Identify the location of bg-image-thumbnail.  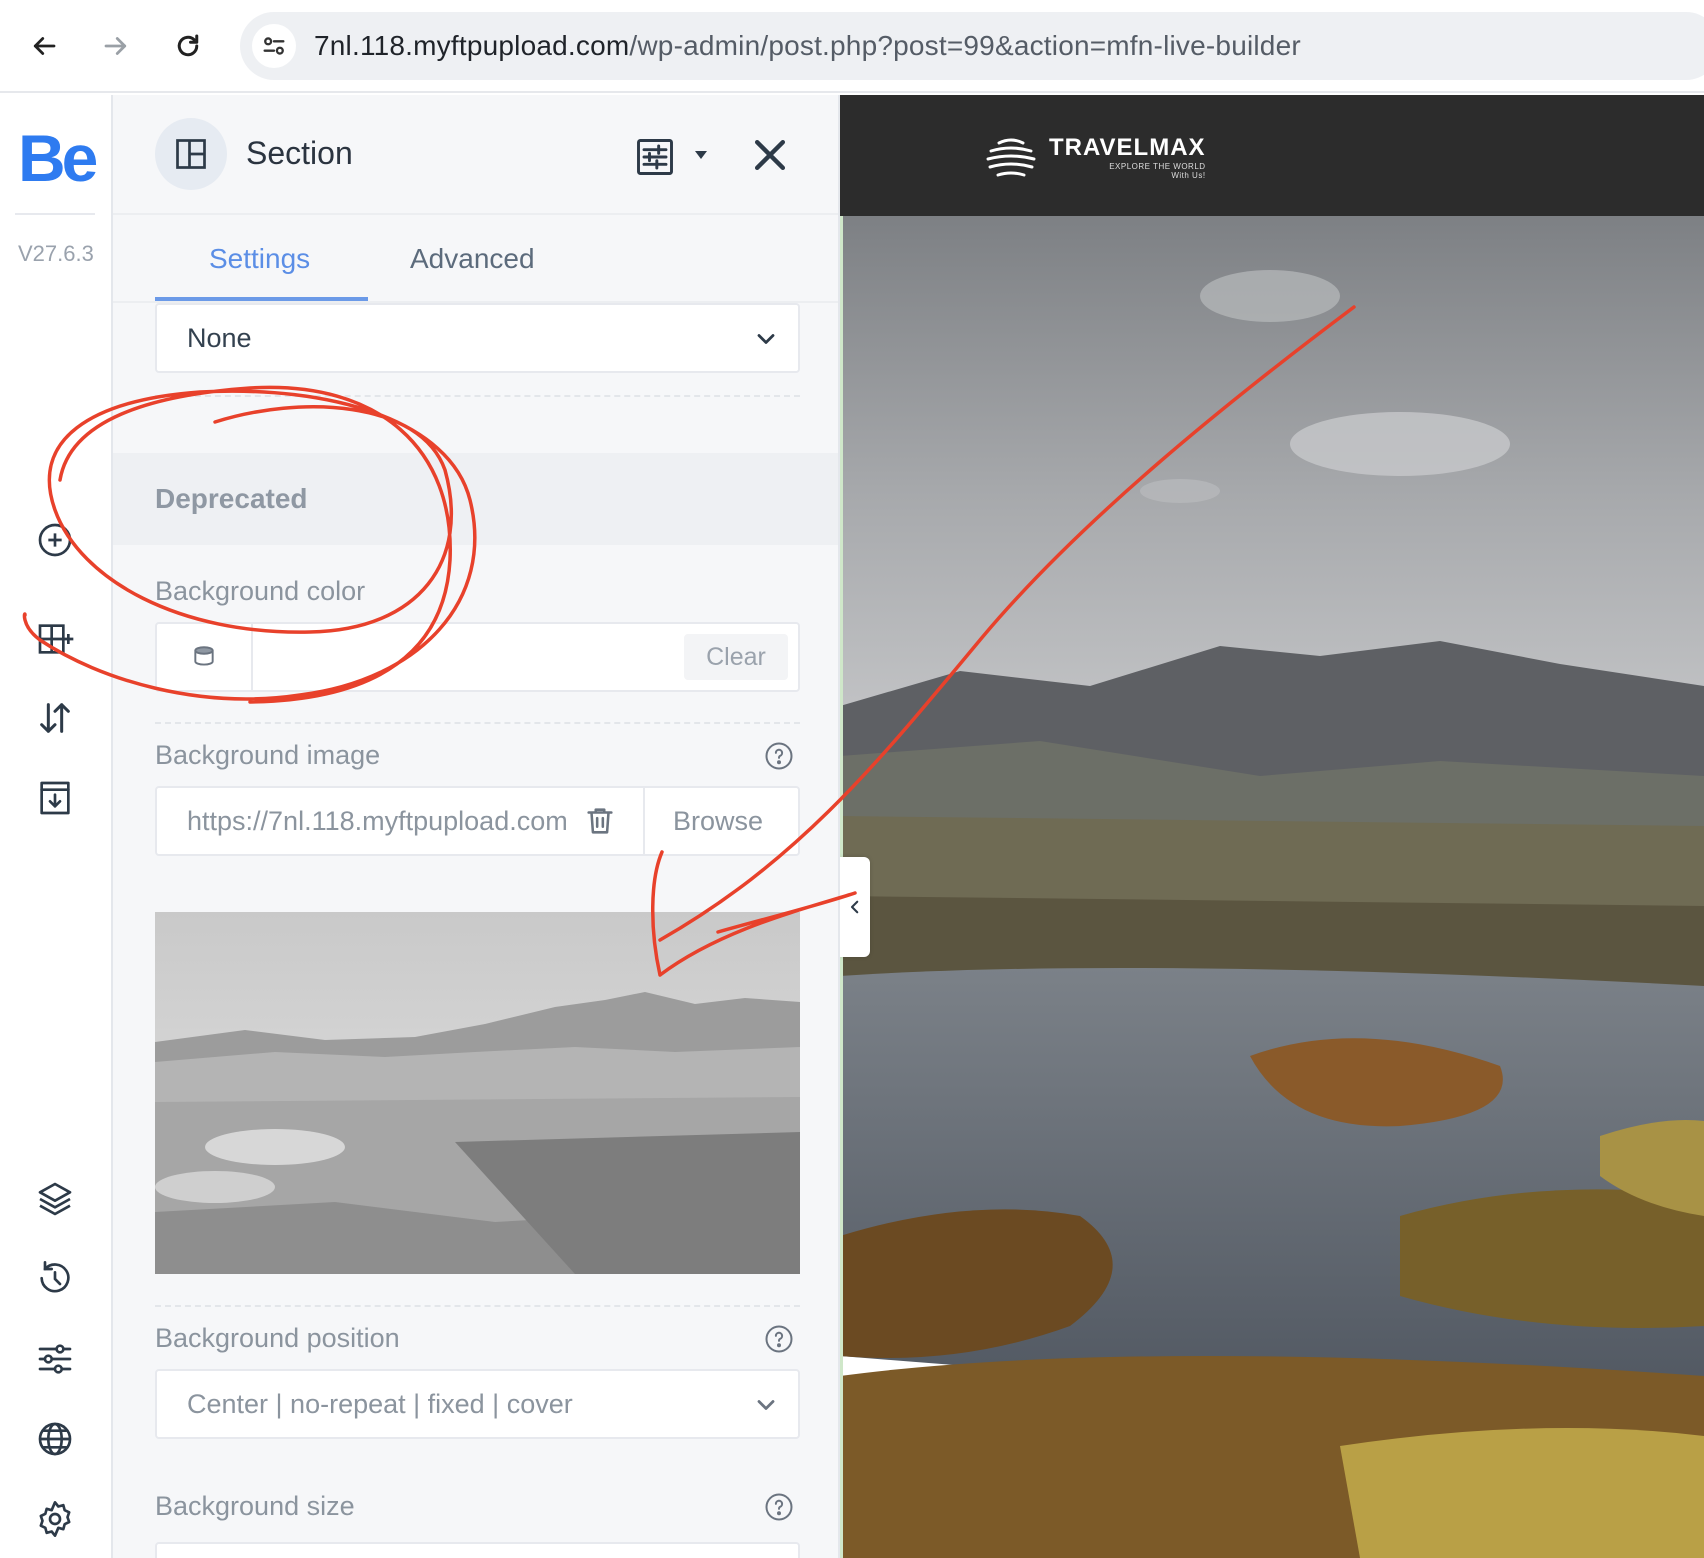
(477, 1093).